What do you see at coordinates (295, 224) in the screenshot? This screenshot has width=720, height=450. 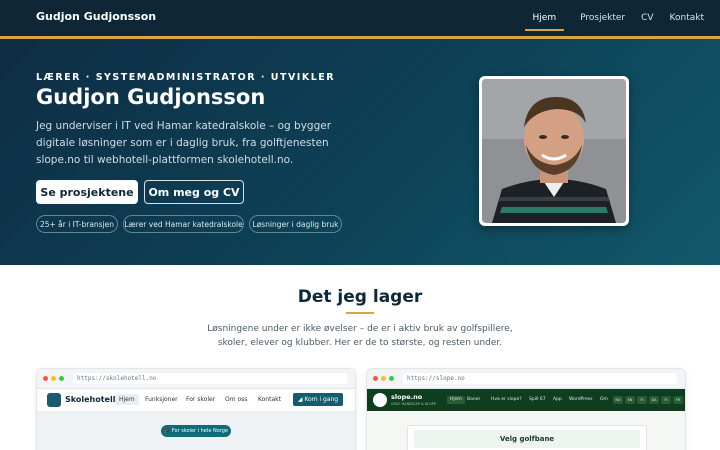 I see `chip-solutions: Løsninger i daglig bruk` at bounding box center [295, 224].